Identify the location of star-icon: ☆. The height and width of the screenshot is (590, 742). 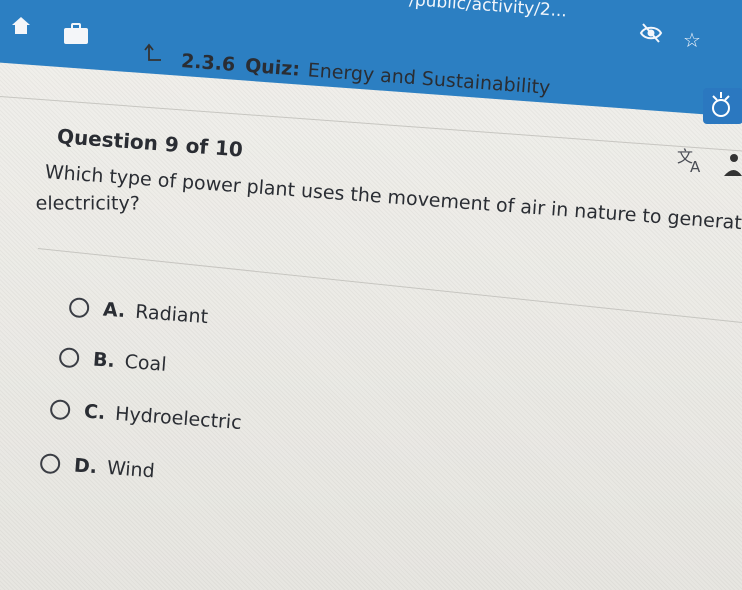
(692, 40).